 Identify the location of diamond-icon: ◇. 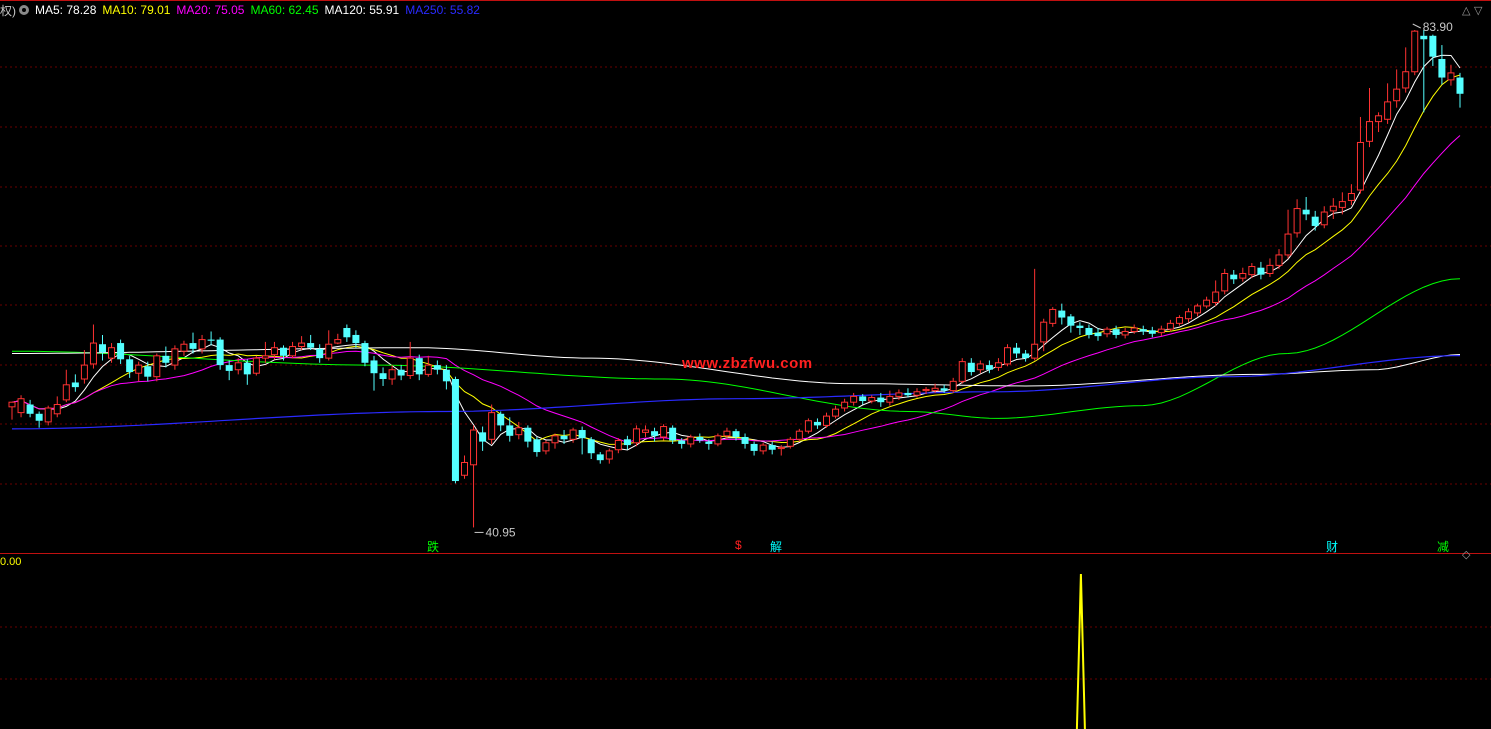
(1466, 554).